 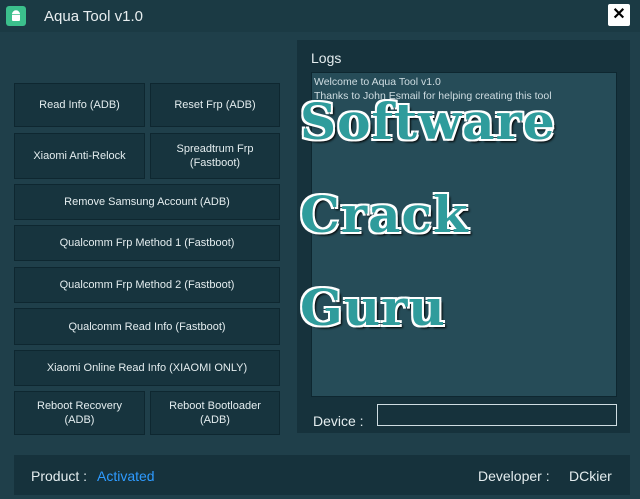 I want to click on watermark-line: Crack, so click(x=384, y=214).